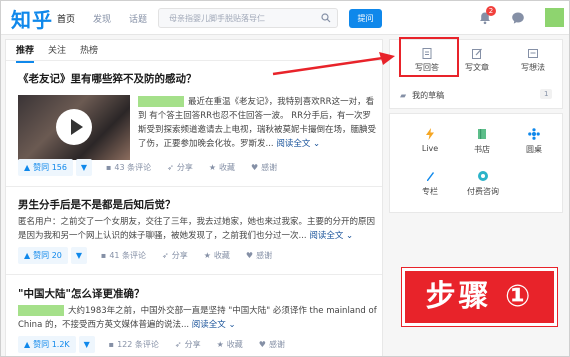 The height and width of the screenshot is (357, 570). I want to click on search-icon, so click(326, 18).